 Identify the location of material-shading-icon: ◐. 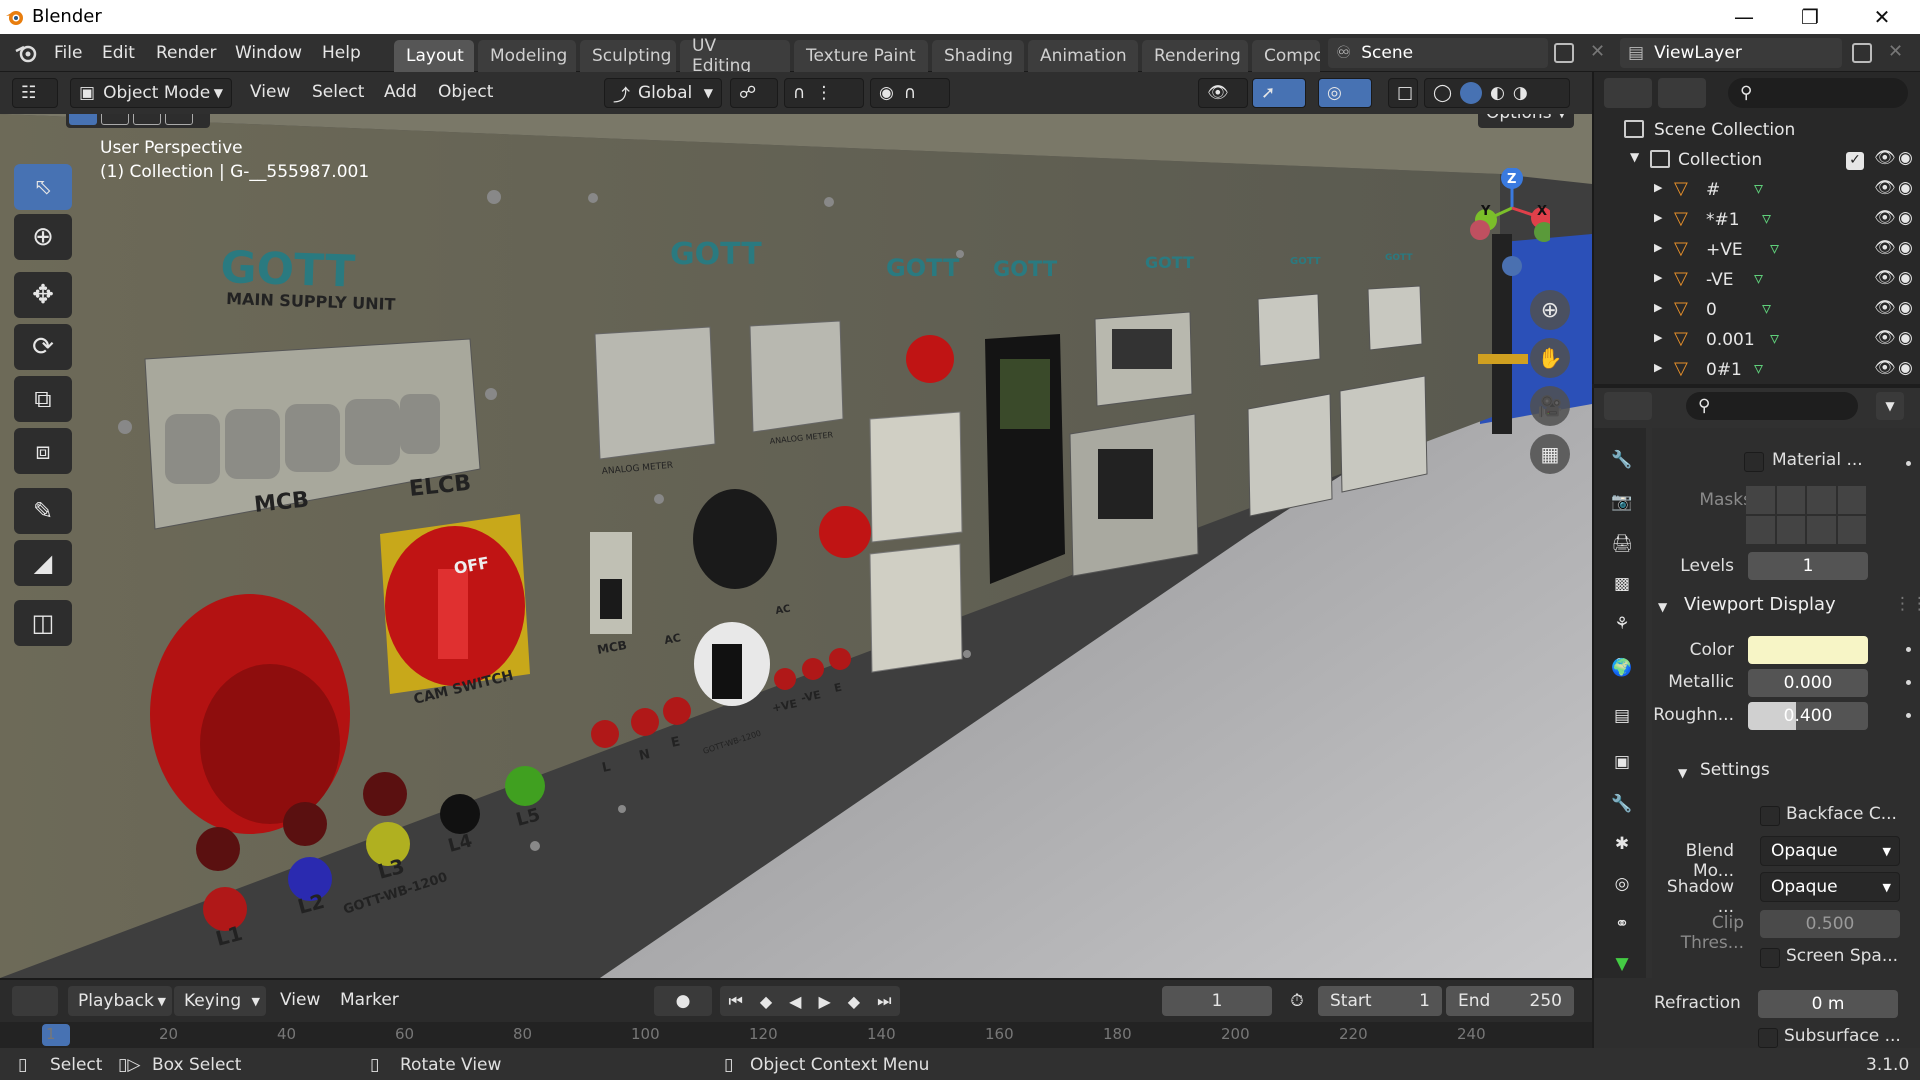
(1497, 93).